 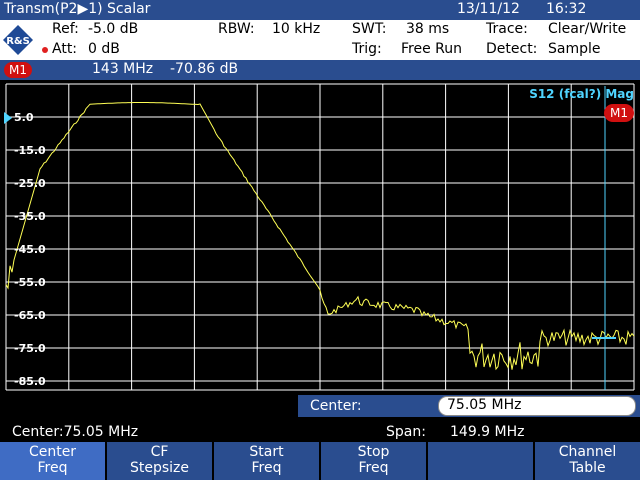 What do you see at coordinates (406, 432) in the screenshot?
I see `span-label: Span:` at bounding box center [406, 432].